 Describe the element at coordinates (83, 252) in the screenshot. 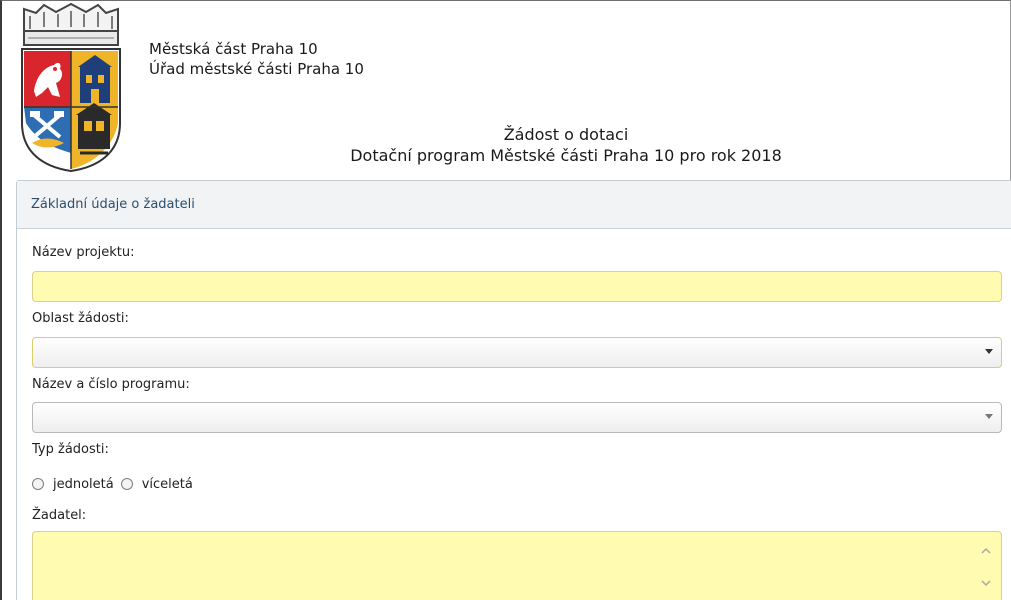

I see `project-name-label: Název projektu:` at that location.